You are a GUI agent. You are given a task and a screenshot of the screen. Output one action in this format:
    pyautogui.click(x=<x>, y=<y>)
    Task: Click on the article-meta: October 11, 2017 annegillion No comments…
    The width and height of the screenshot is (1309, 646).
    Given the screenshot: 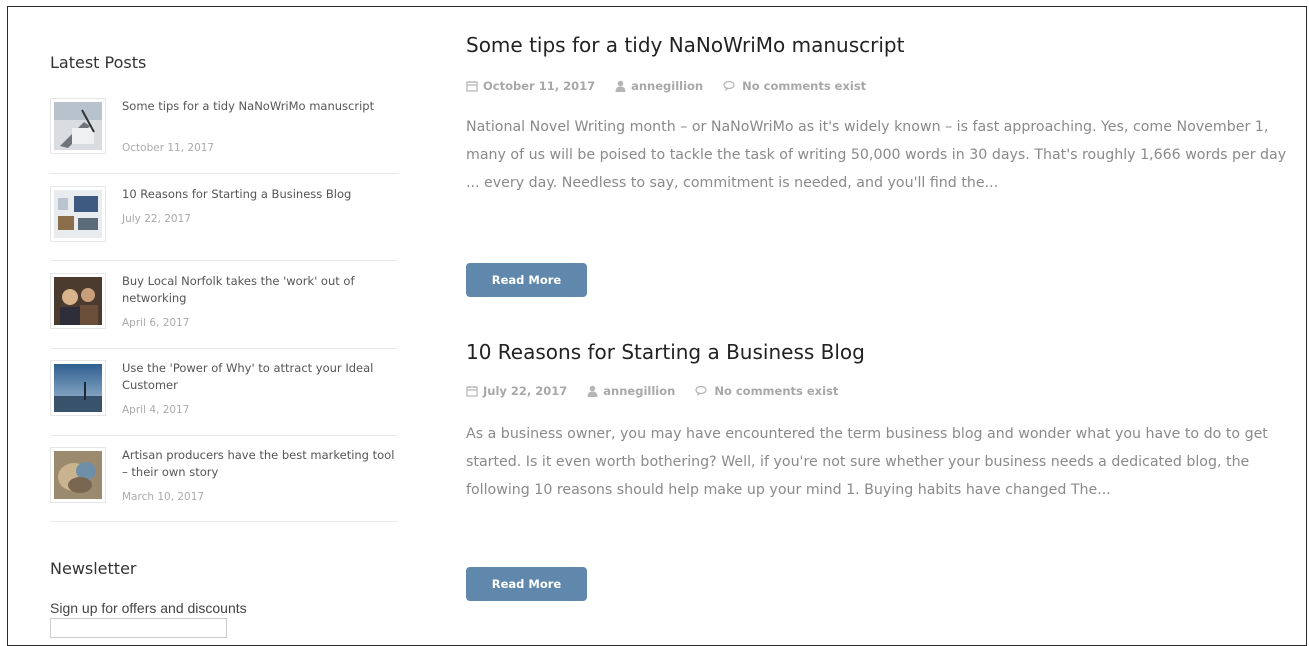 What is the action you would take?
    pyautogui.click(x=676, y=86)
    